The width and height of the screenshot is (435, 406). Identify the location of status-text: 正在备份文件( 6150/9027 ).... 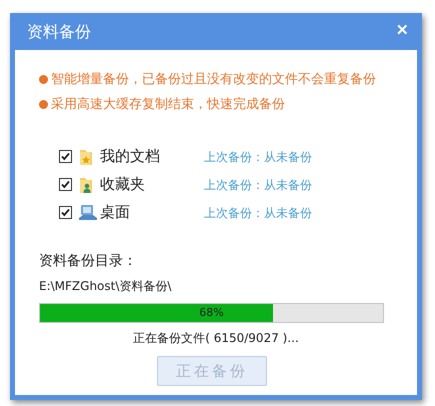
(216, 338).